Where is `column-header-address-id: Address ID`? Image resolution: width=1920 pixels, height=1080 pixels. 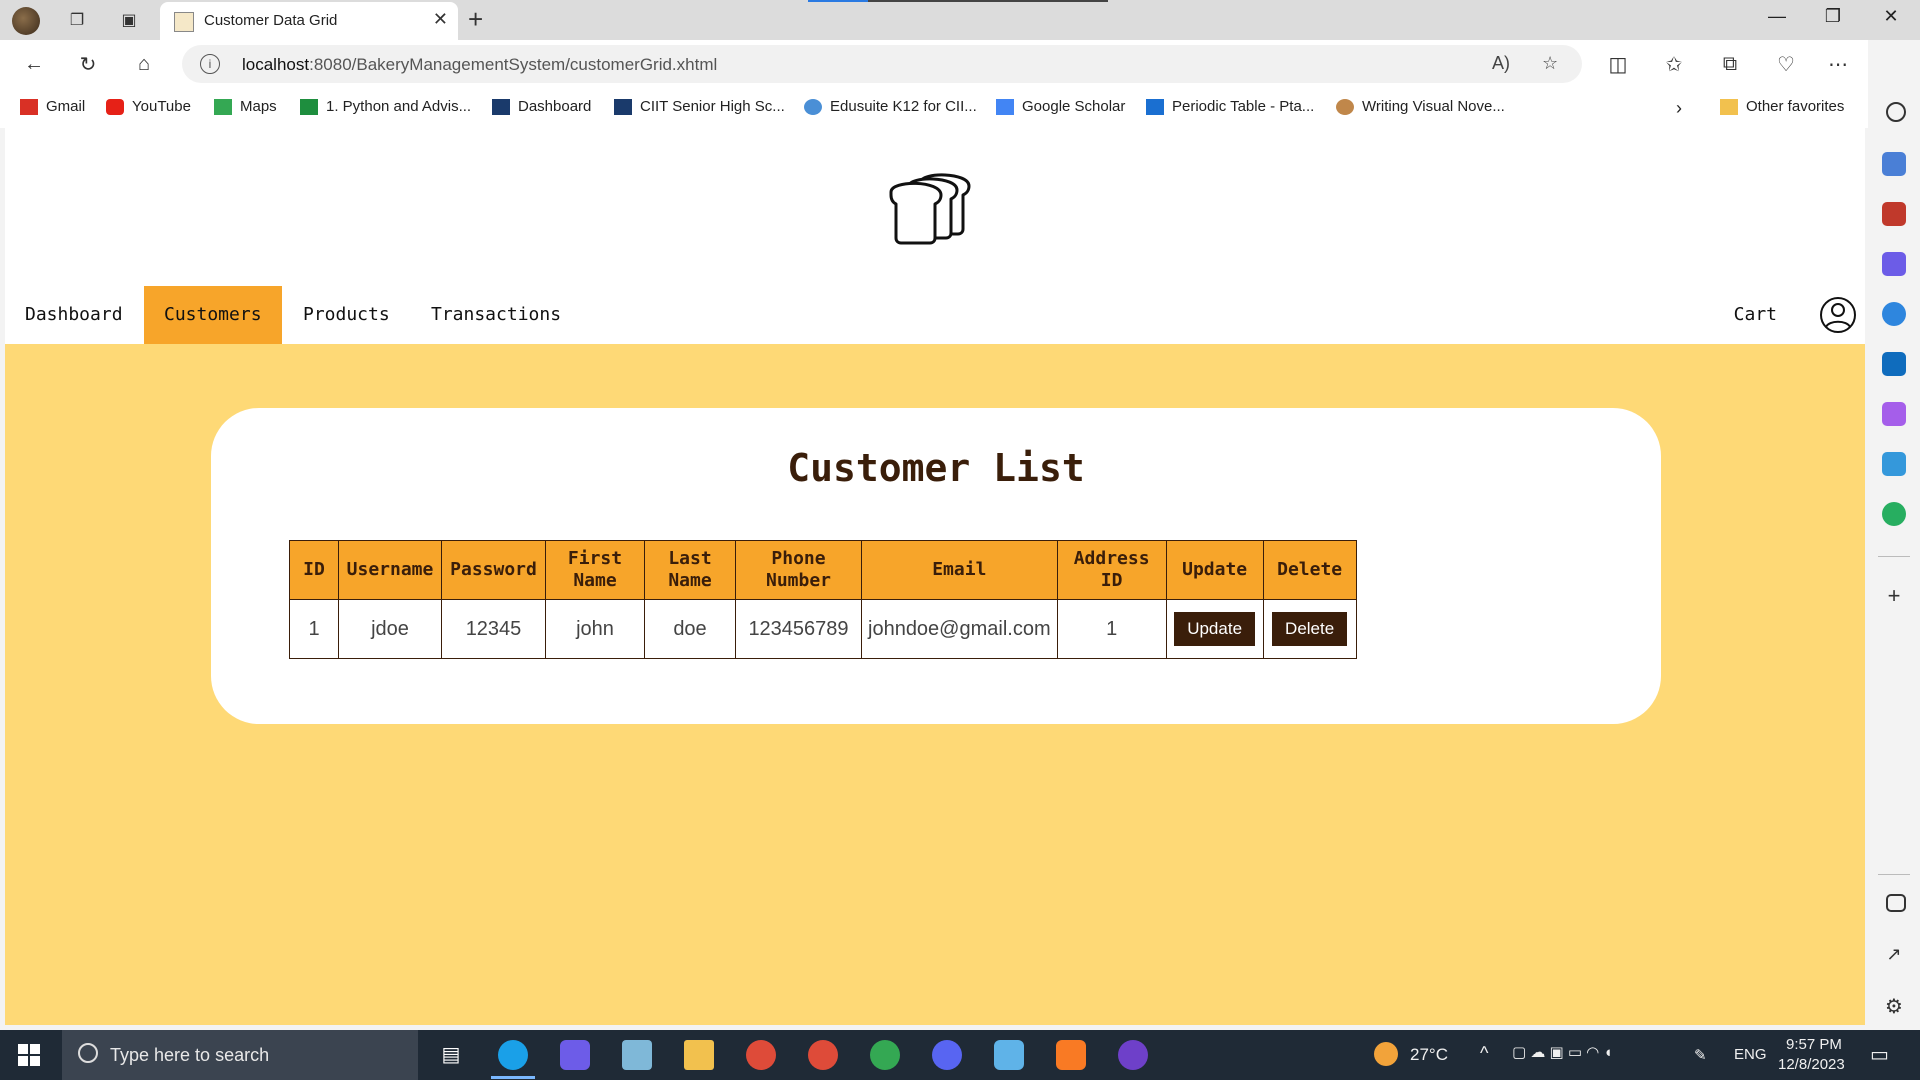
column-header-address-id: Address ID is located at coordinates (1111, 570).